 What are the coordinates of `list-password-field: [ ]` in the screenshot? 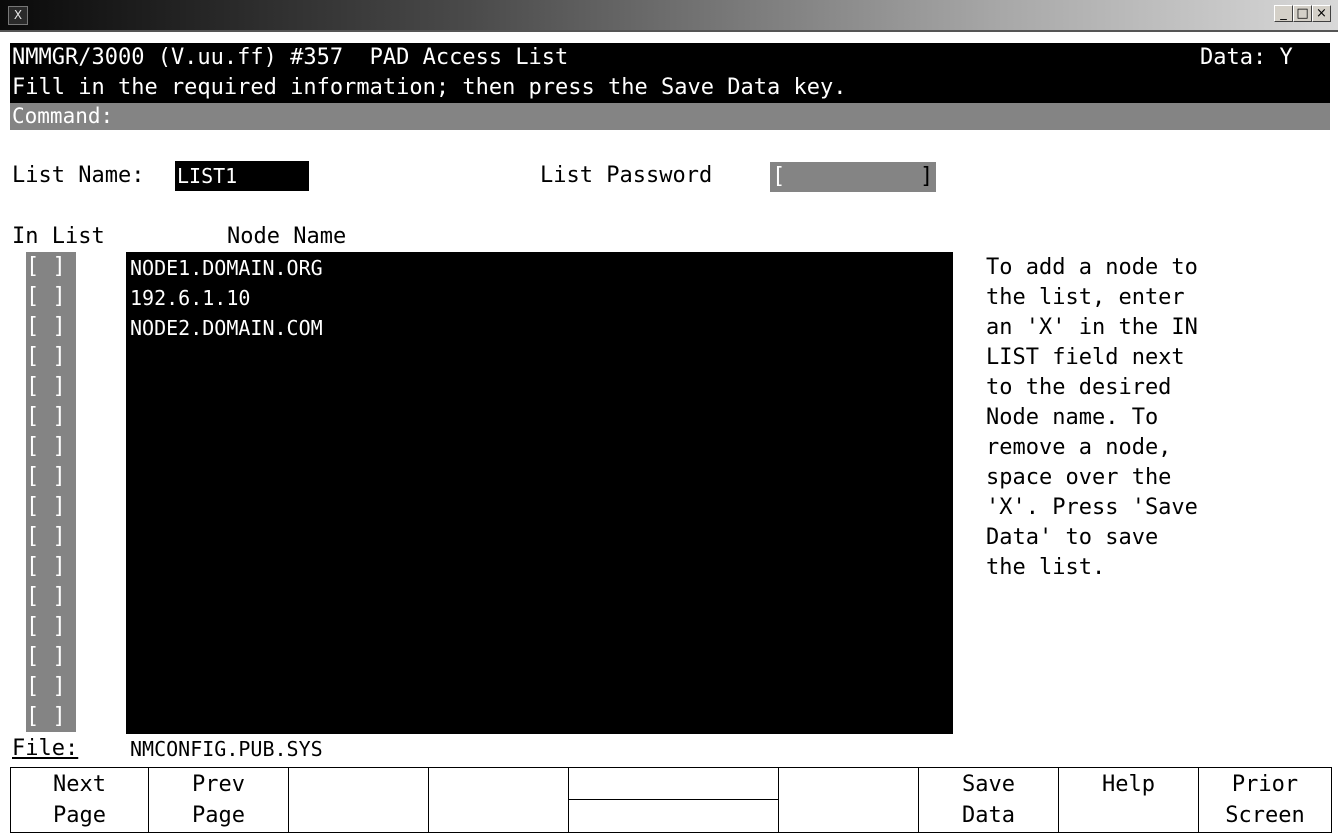 It's located at (853, 177).